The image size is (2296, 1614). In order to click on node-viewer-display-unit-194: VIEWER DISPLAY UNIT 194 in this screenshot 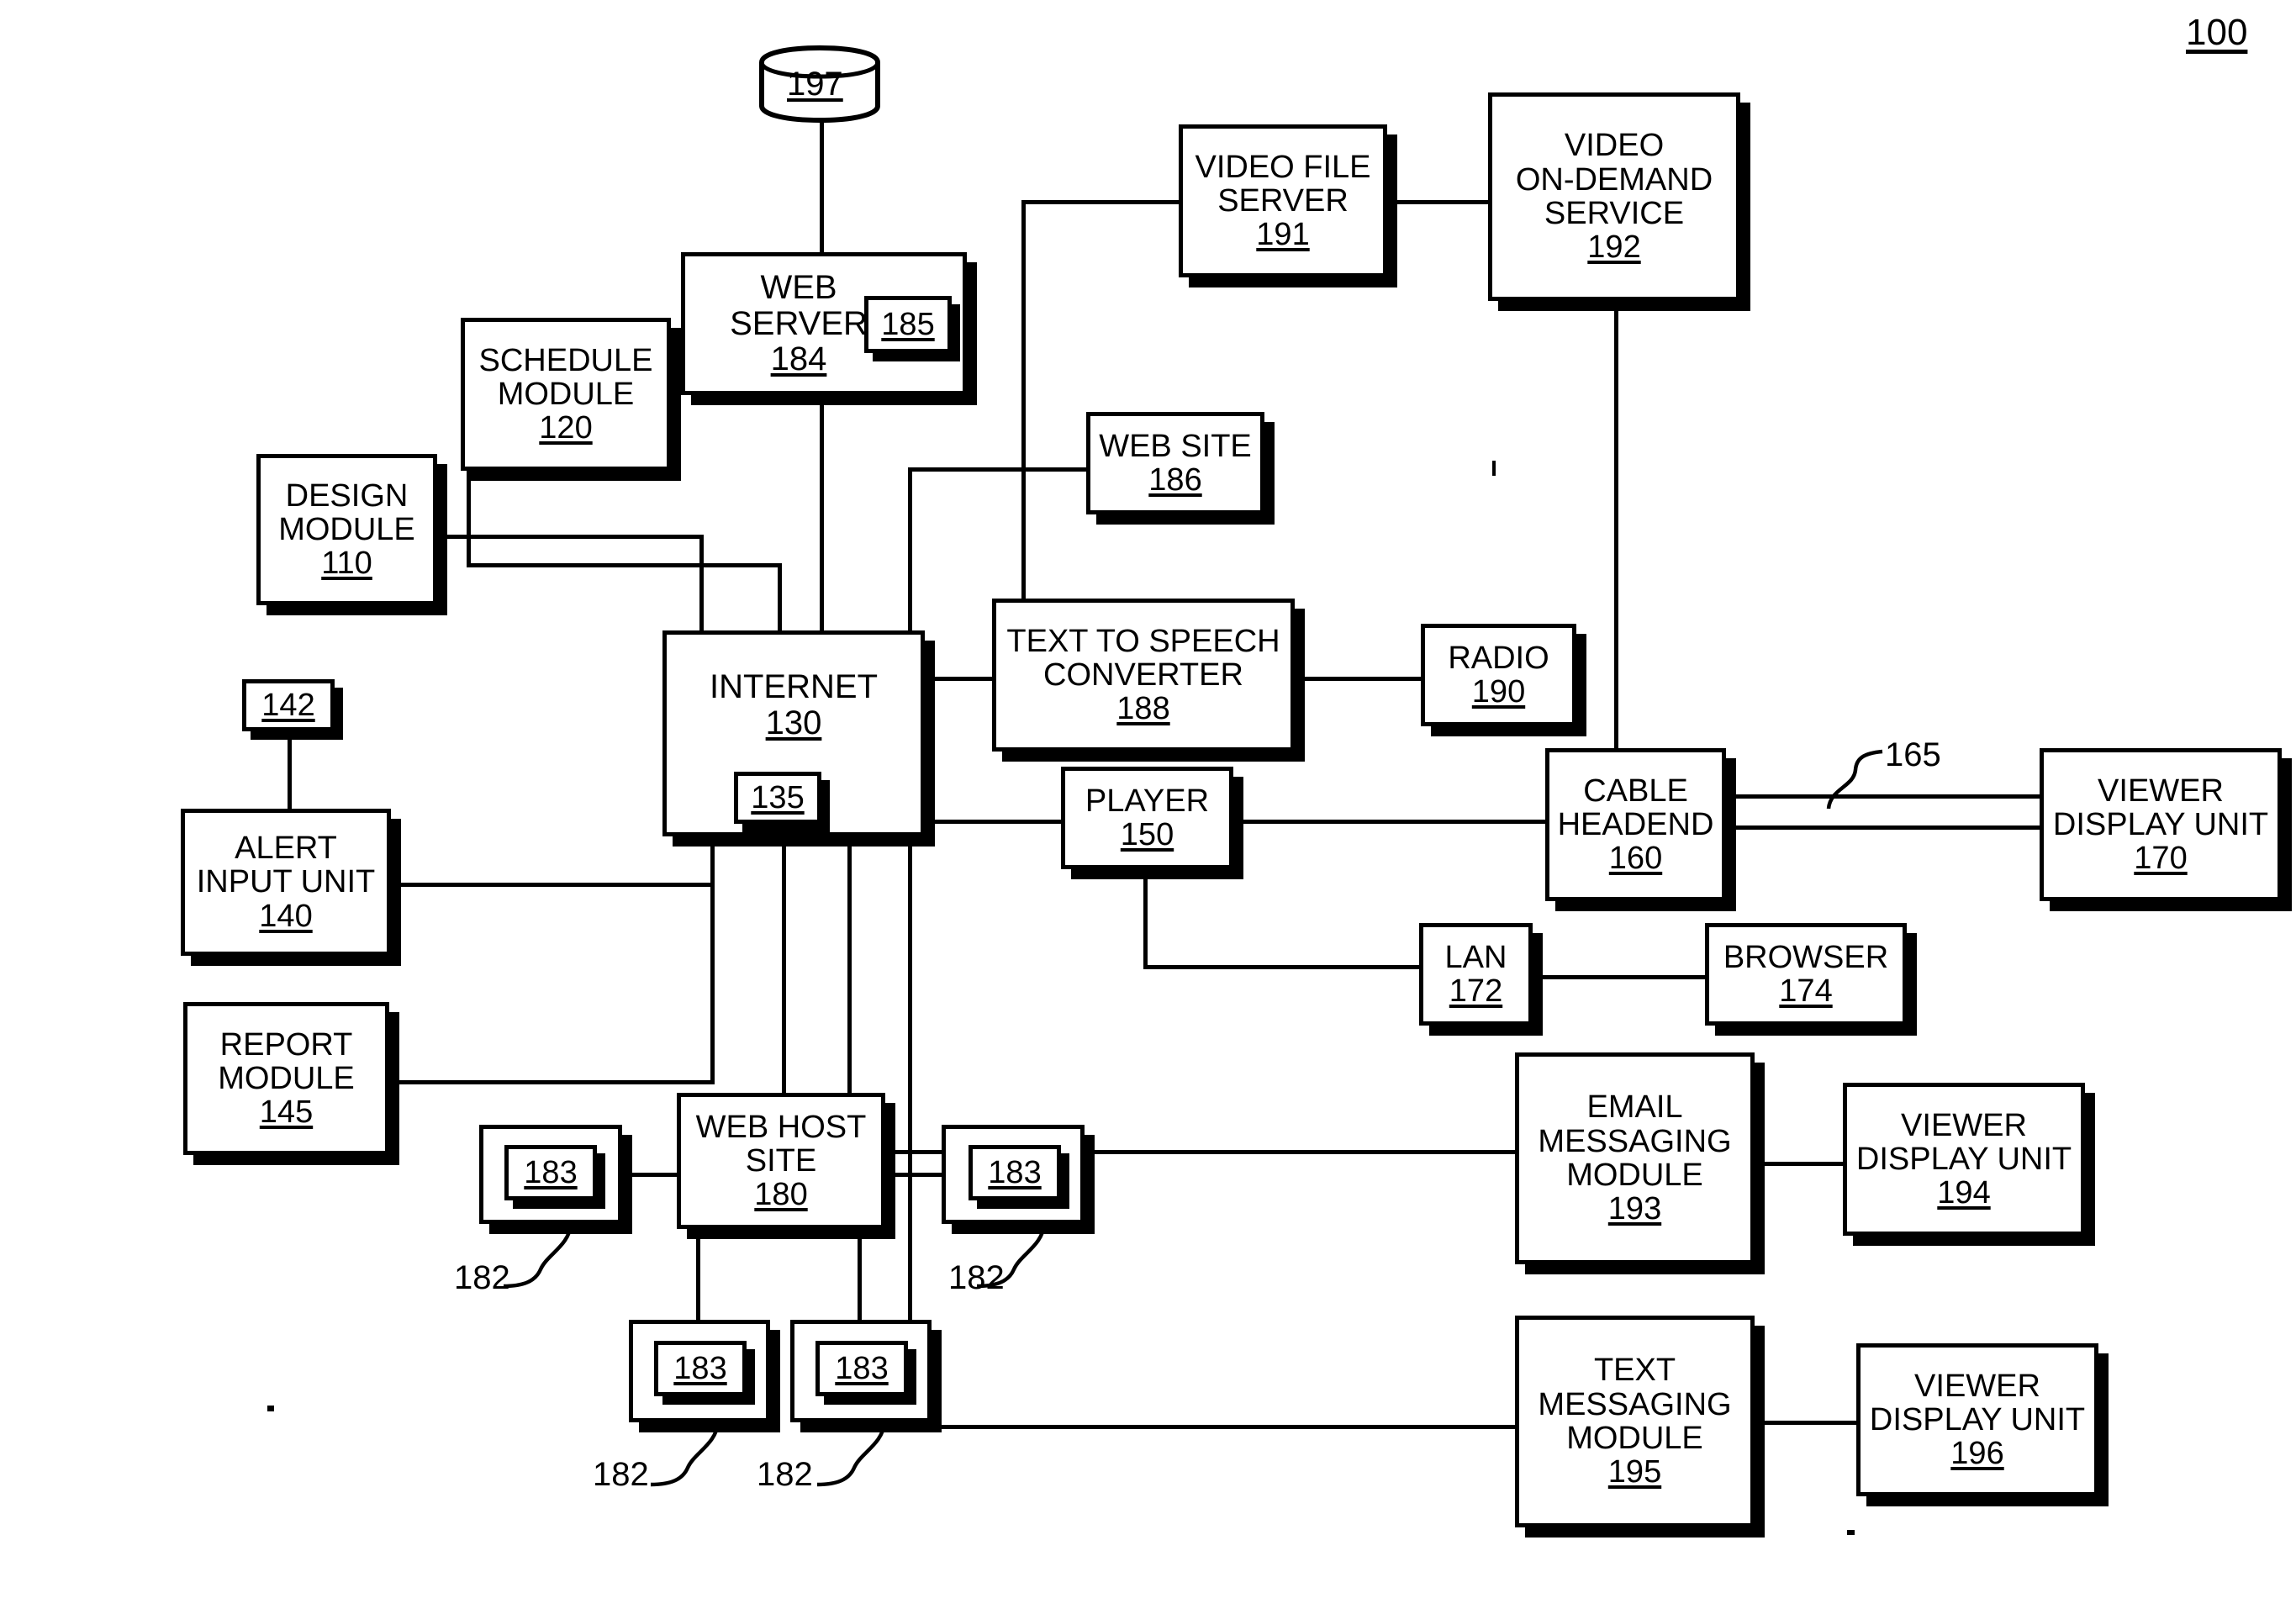, I will do `click(1964, 1159)`.